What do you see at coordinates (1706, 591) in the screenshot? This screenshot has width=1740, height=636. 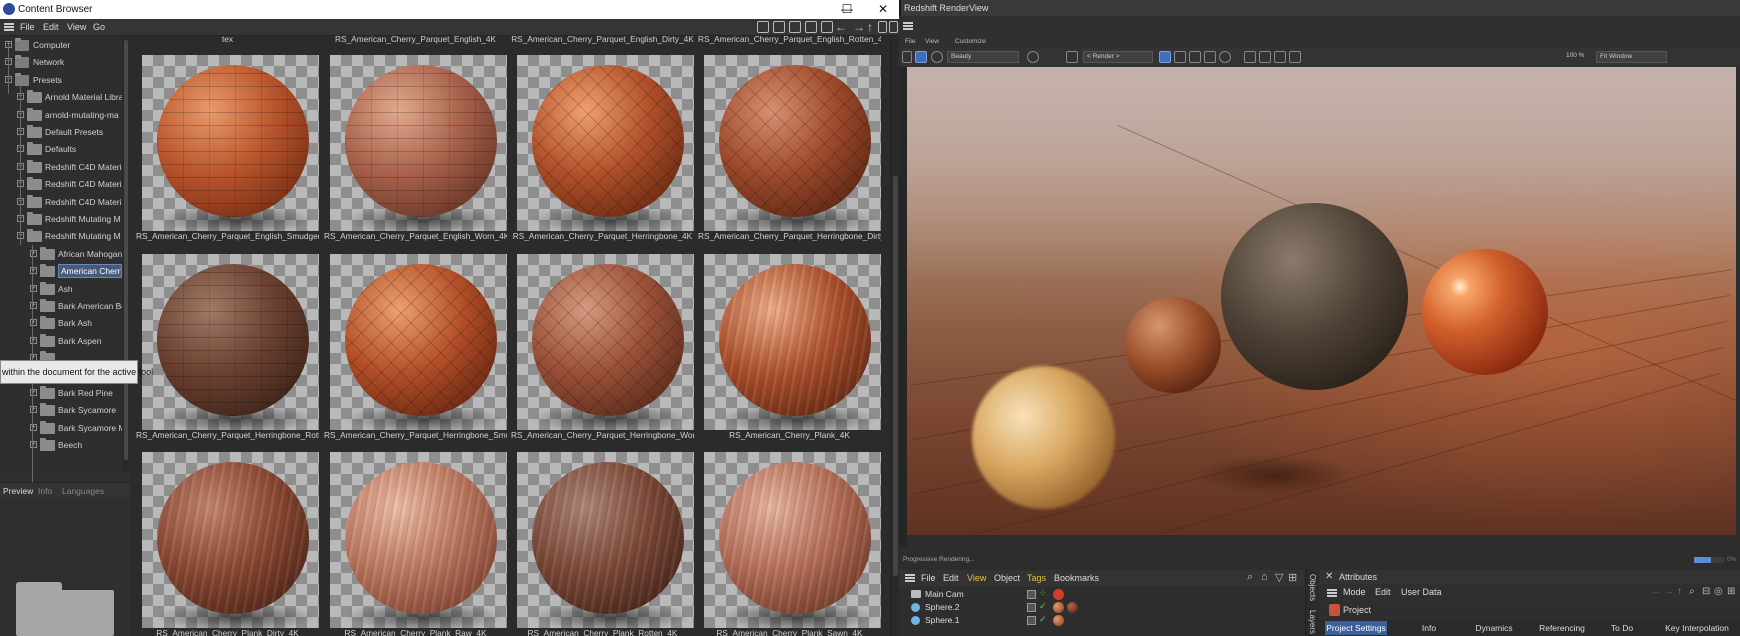 I see `attr-lock-icon: ⊟` at bounding box center [1706, 591].